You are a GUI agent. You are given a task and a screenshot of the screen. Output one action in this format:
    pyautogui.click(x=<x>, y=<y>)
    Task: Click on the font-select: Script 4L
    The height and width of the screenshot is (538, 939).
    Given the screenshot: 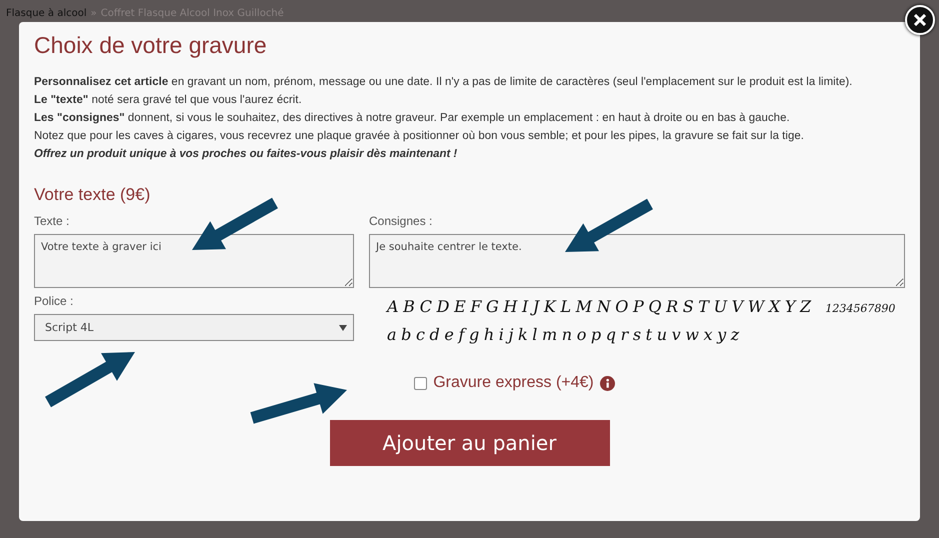 What is the action you would take?
    pyautogui.click(x=194, y=327)
    